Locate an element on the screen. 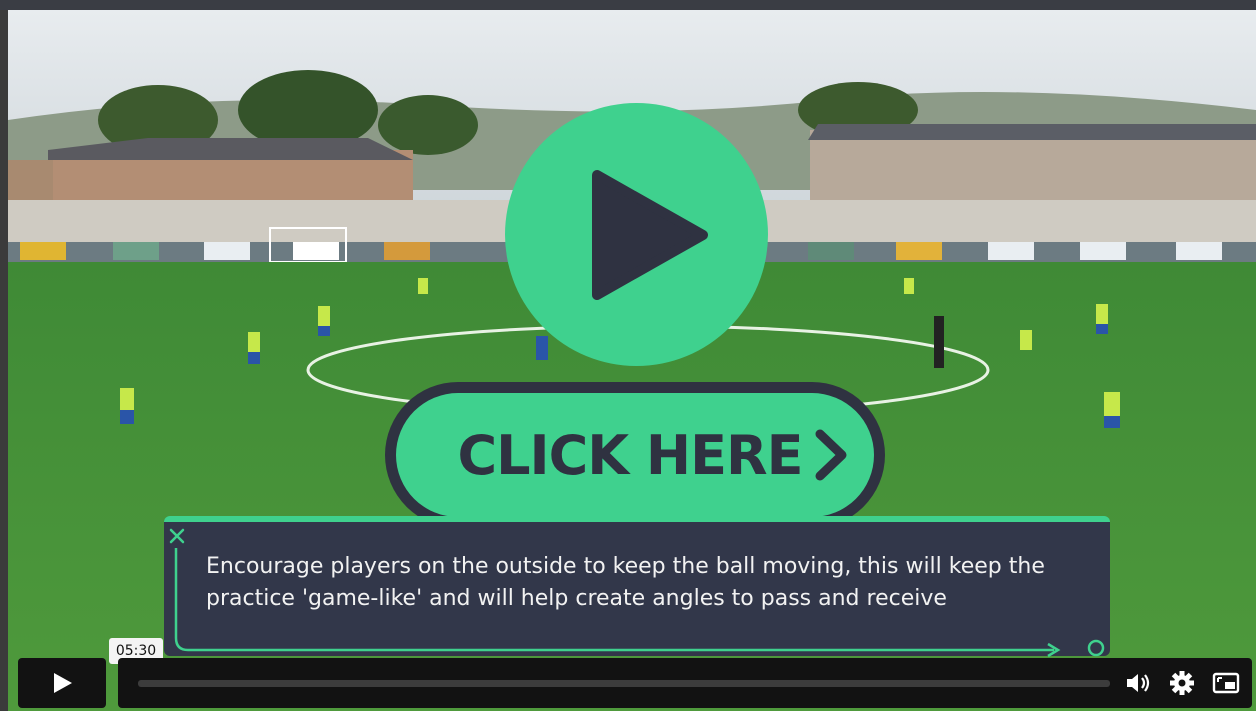  control-bar is located at coordinates (685, 683).